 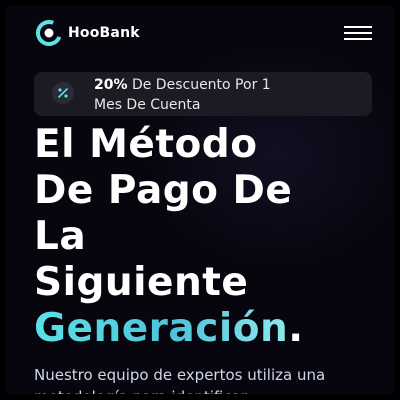 What do you see at coordinates (147, 105) in the screenshot?
I see `discount-line2: Mes De Cuenta` at bounding box center [147, 105].